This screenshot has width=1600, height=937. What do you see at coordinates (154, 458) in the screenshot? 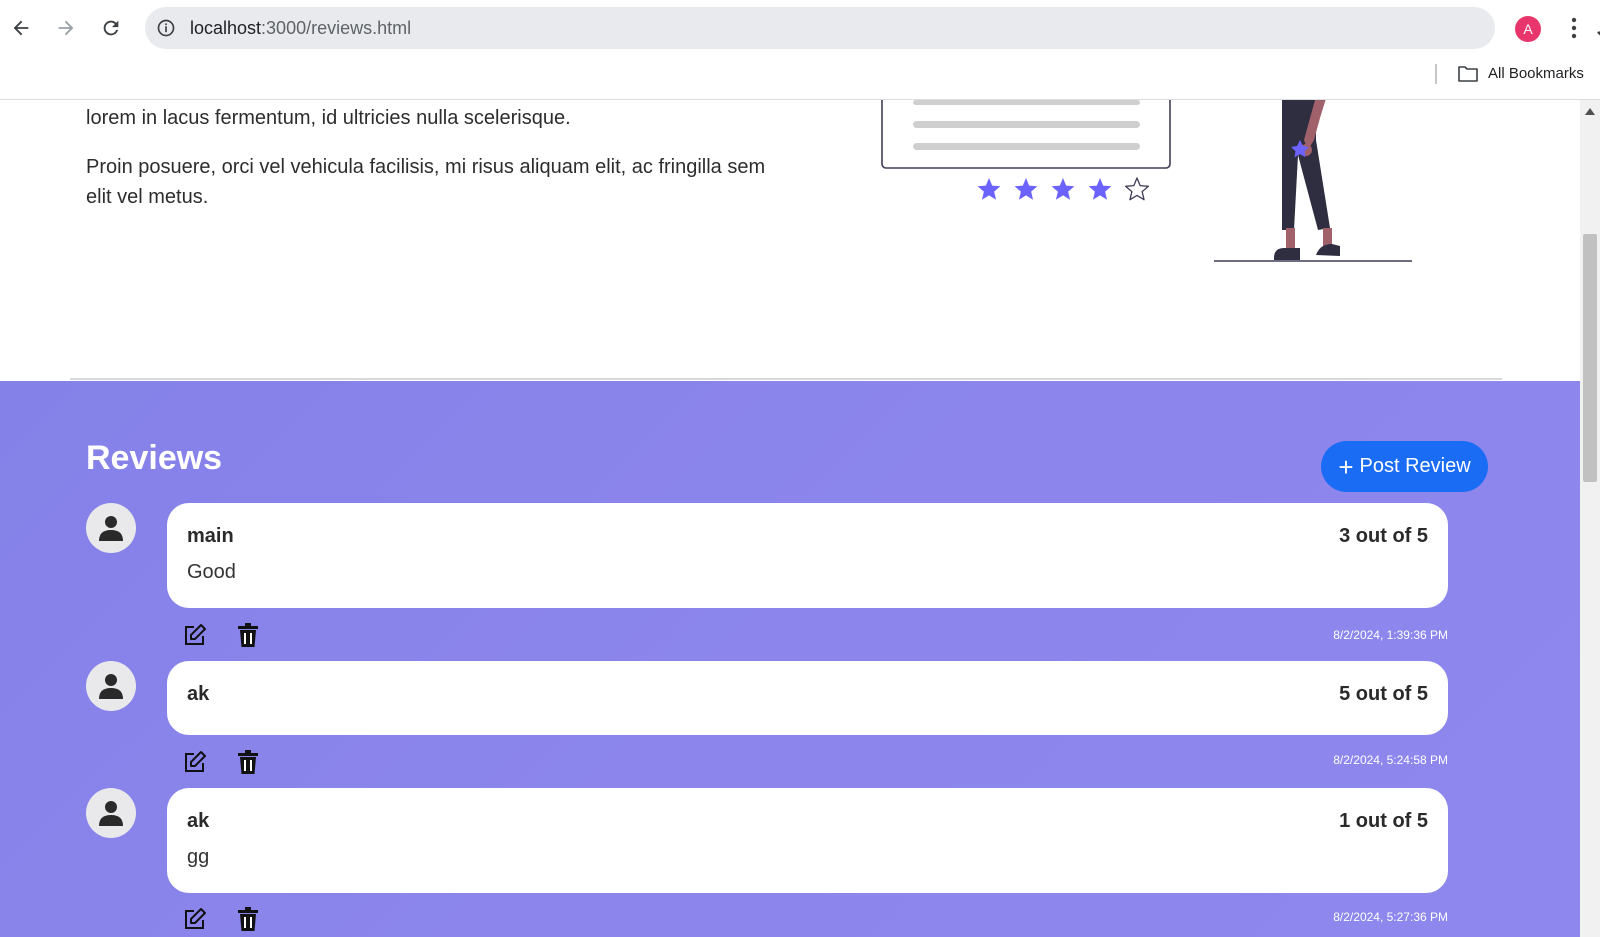
I see `reviews-title: Reviews` at bounding box center [154, 458].